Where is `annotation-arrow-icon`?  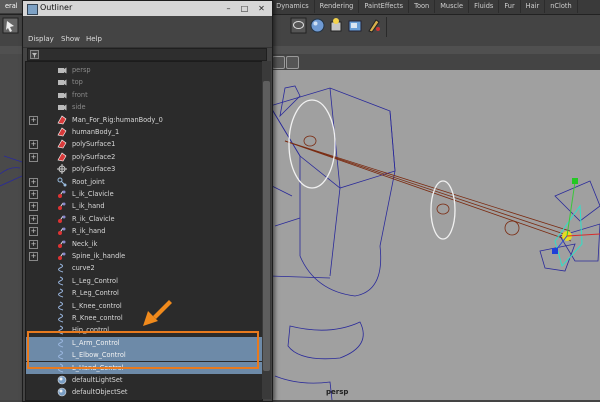
annotation-arrow-icon is located at coordinates (157, 313).